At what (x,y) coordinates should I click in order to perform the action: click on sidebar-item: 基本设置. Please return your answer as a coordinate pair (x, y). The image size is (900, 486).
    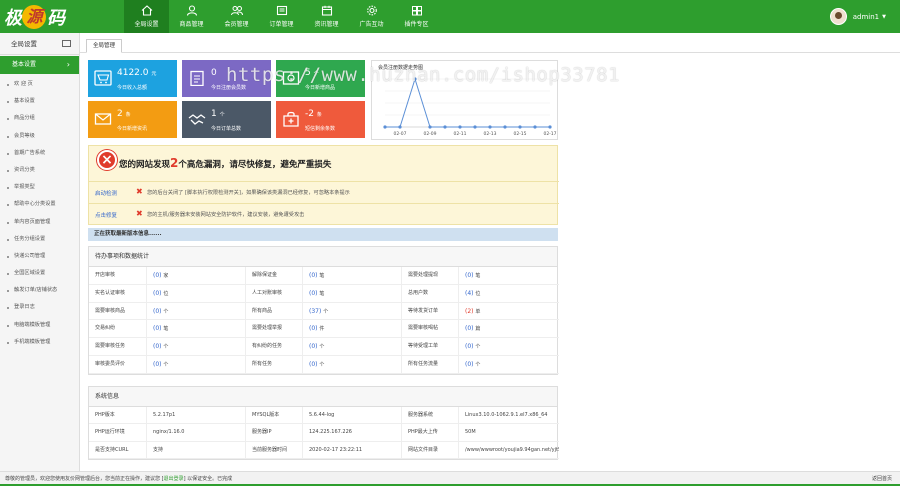
    Looking at the image, I should click on (39, 101).